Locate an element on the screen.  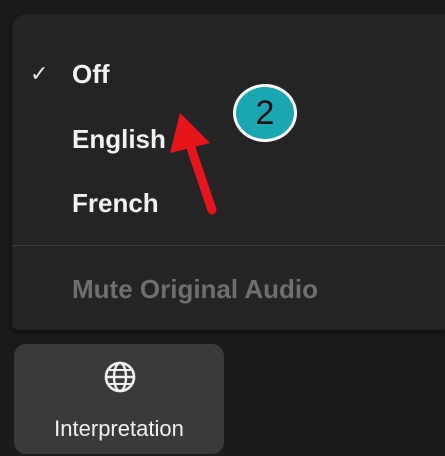
step-number-badge: 2 is located at coordinates (265, 113).